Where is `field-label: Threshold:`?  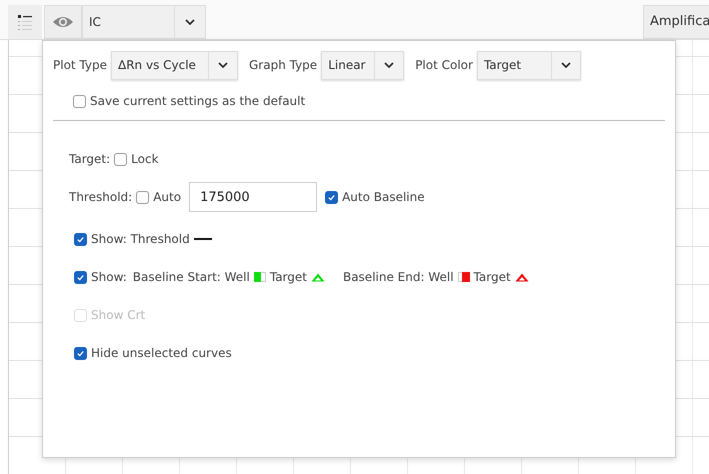
field-label: Threshold: is located at coordinates (100, 197).